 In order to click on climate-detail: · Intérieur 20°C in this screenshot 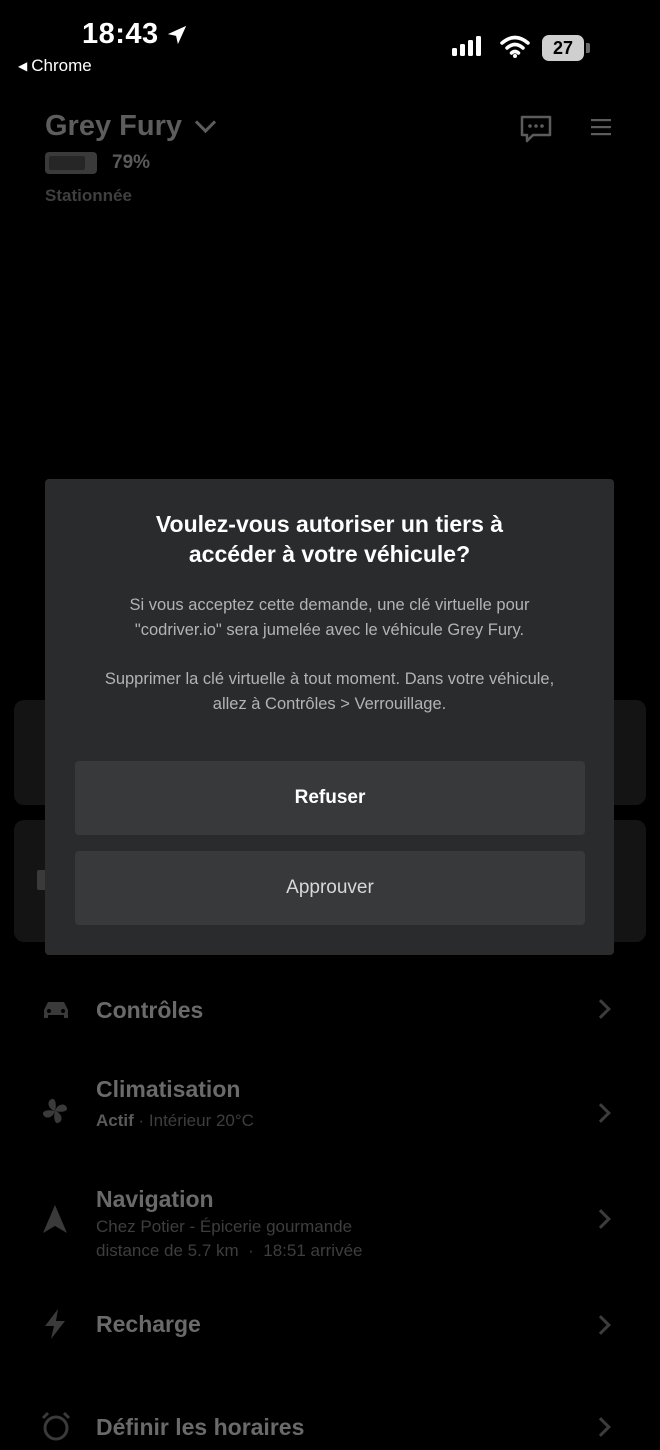, I will do `click(193, 1120)`.